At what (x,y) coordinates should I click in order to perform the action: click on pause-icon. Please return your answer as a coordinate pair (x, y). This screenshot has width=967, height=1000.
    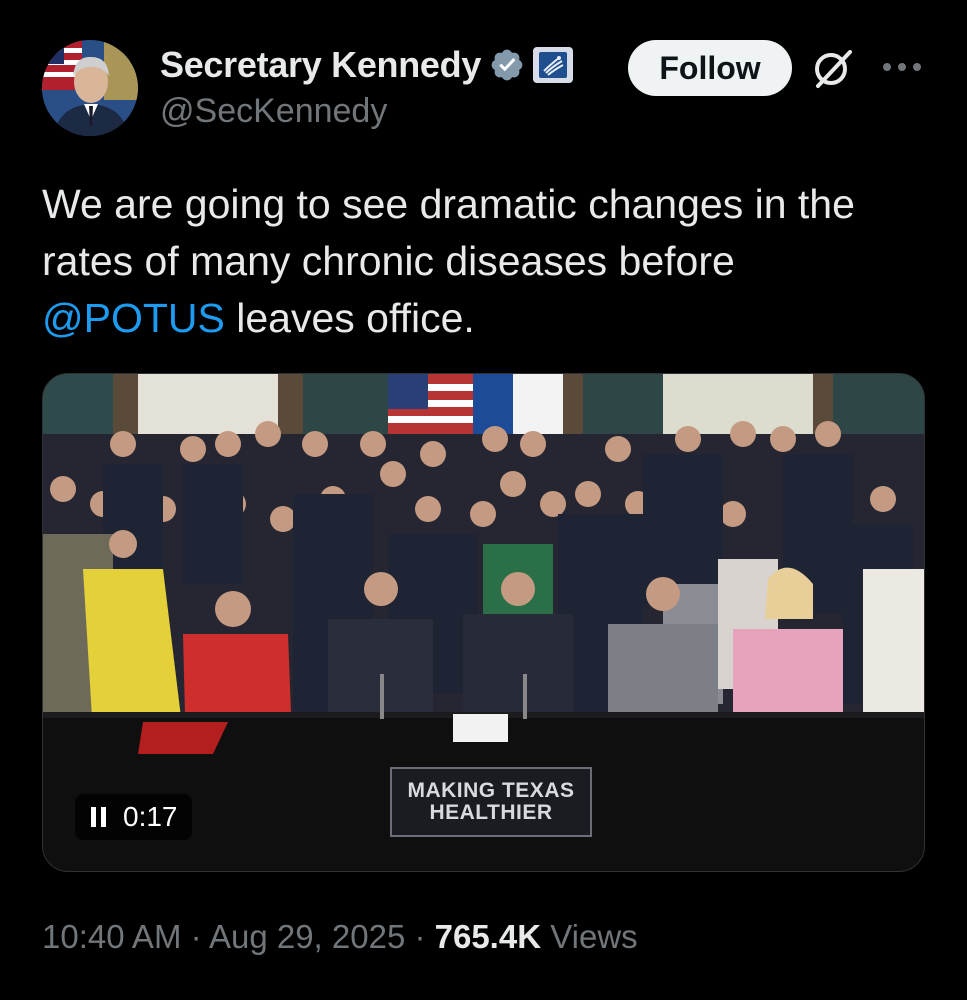
    Looking at the image, I should click on (99, 817).